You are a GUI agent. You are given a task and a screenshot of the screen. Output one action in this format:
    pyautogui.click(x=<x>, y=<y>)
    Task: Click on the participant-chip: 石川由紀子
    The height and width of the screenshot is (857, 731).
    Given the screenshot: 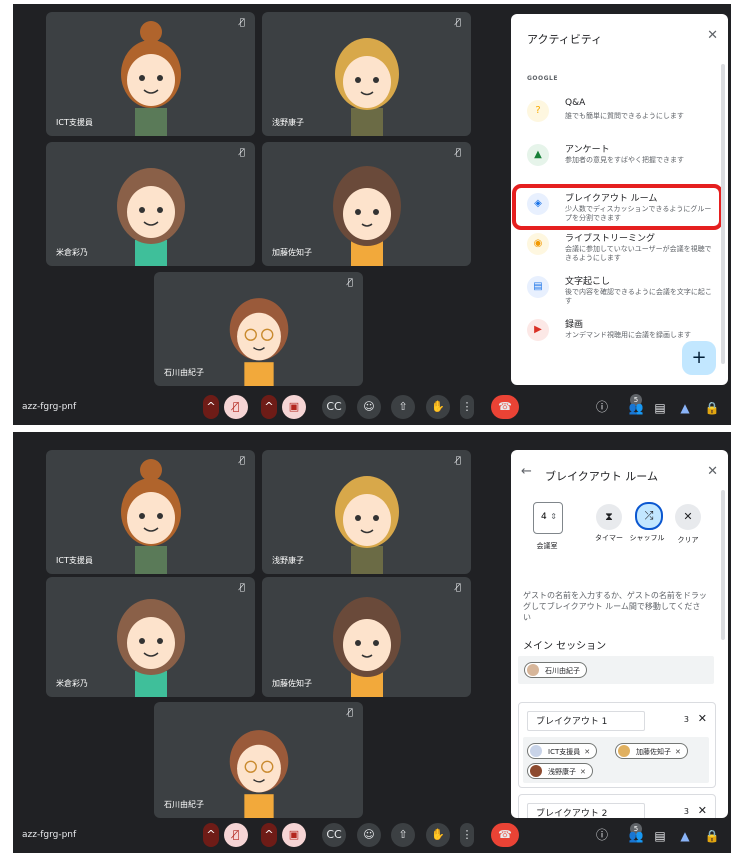 What is the action you would take?
    pyautogui.click(x=555, y=670)
    